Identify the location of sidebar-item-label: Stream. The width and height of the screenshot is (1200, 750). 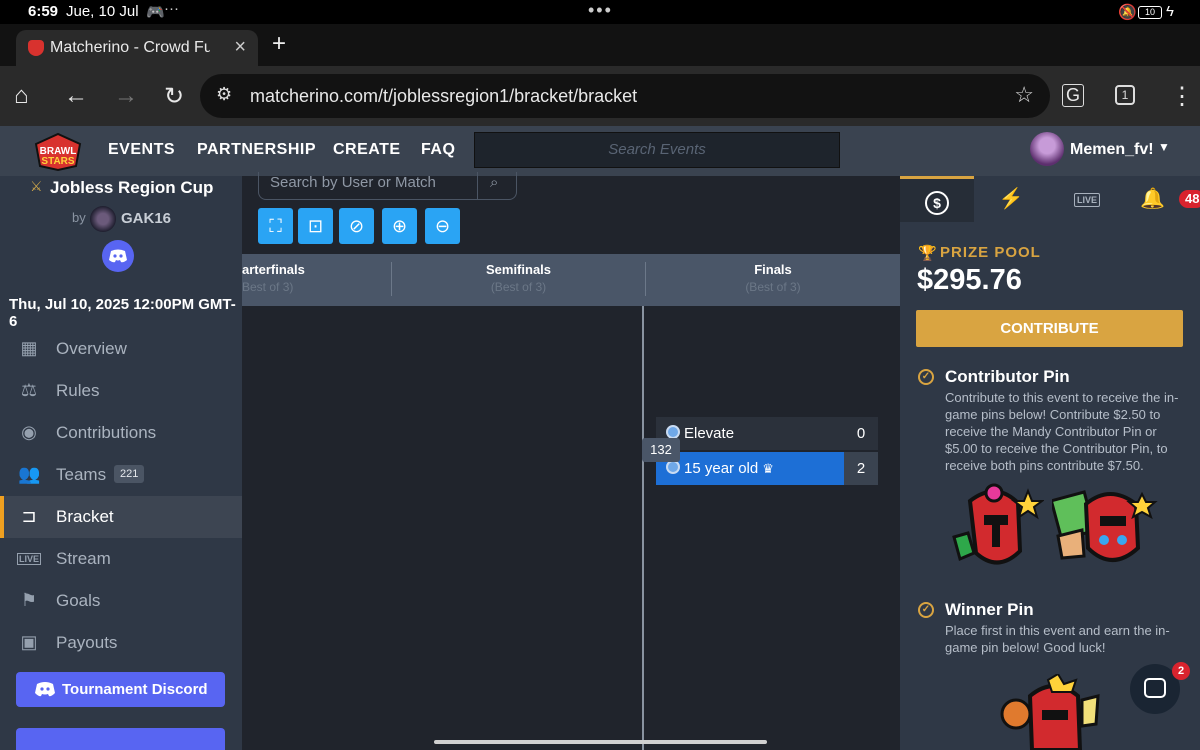
(83, 558).